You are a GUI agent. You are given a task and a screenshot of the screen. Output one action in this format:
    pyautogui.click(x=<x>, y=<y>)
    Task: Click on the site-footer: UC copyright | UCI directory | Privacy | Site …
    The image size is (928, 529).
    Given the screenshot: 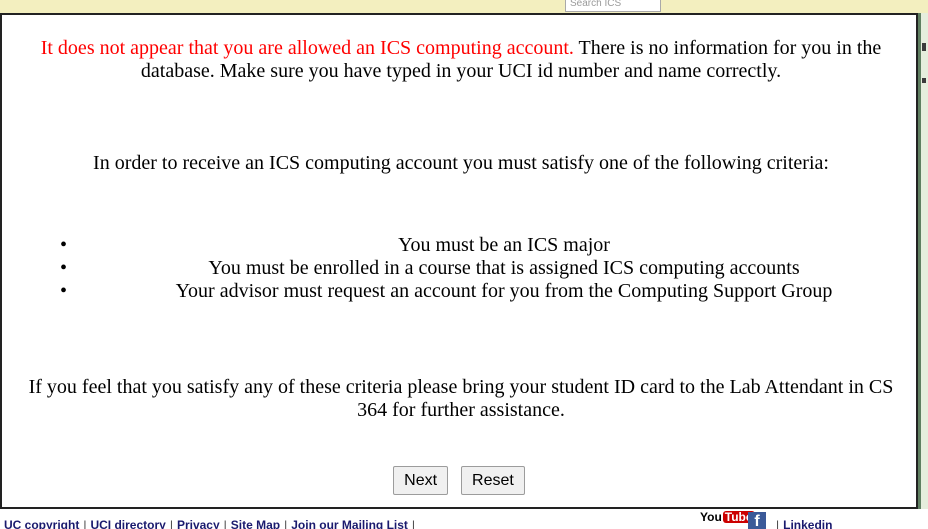 What is the action you would take?
    pyautogui.click(x=464, y=519)
    